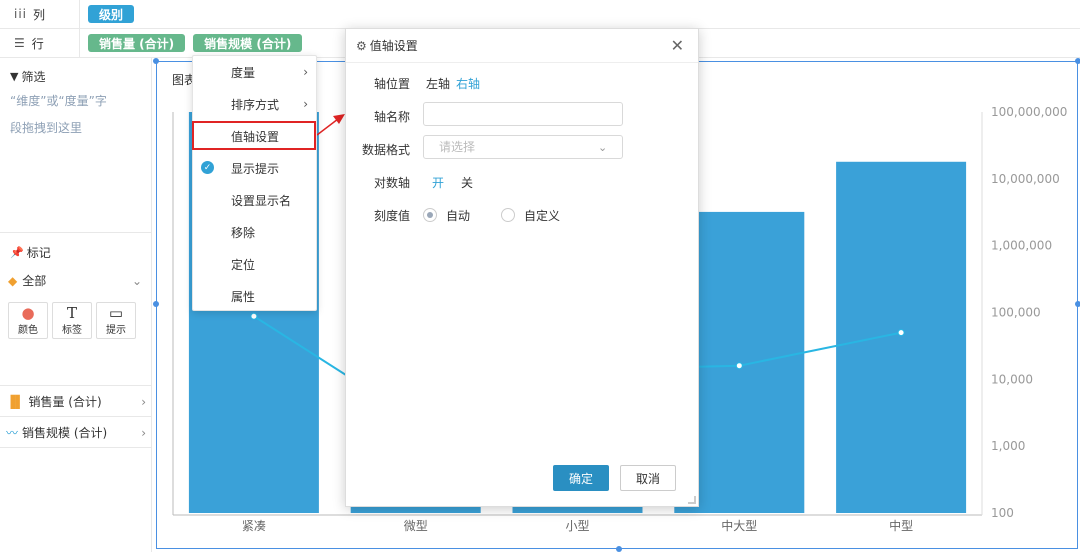 The height and width of the screenshot is (552, 1080). Describe the element at coordinates (677, 45) in the screenshot. I see `close-icon: ✕` at that location.